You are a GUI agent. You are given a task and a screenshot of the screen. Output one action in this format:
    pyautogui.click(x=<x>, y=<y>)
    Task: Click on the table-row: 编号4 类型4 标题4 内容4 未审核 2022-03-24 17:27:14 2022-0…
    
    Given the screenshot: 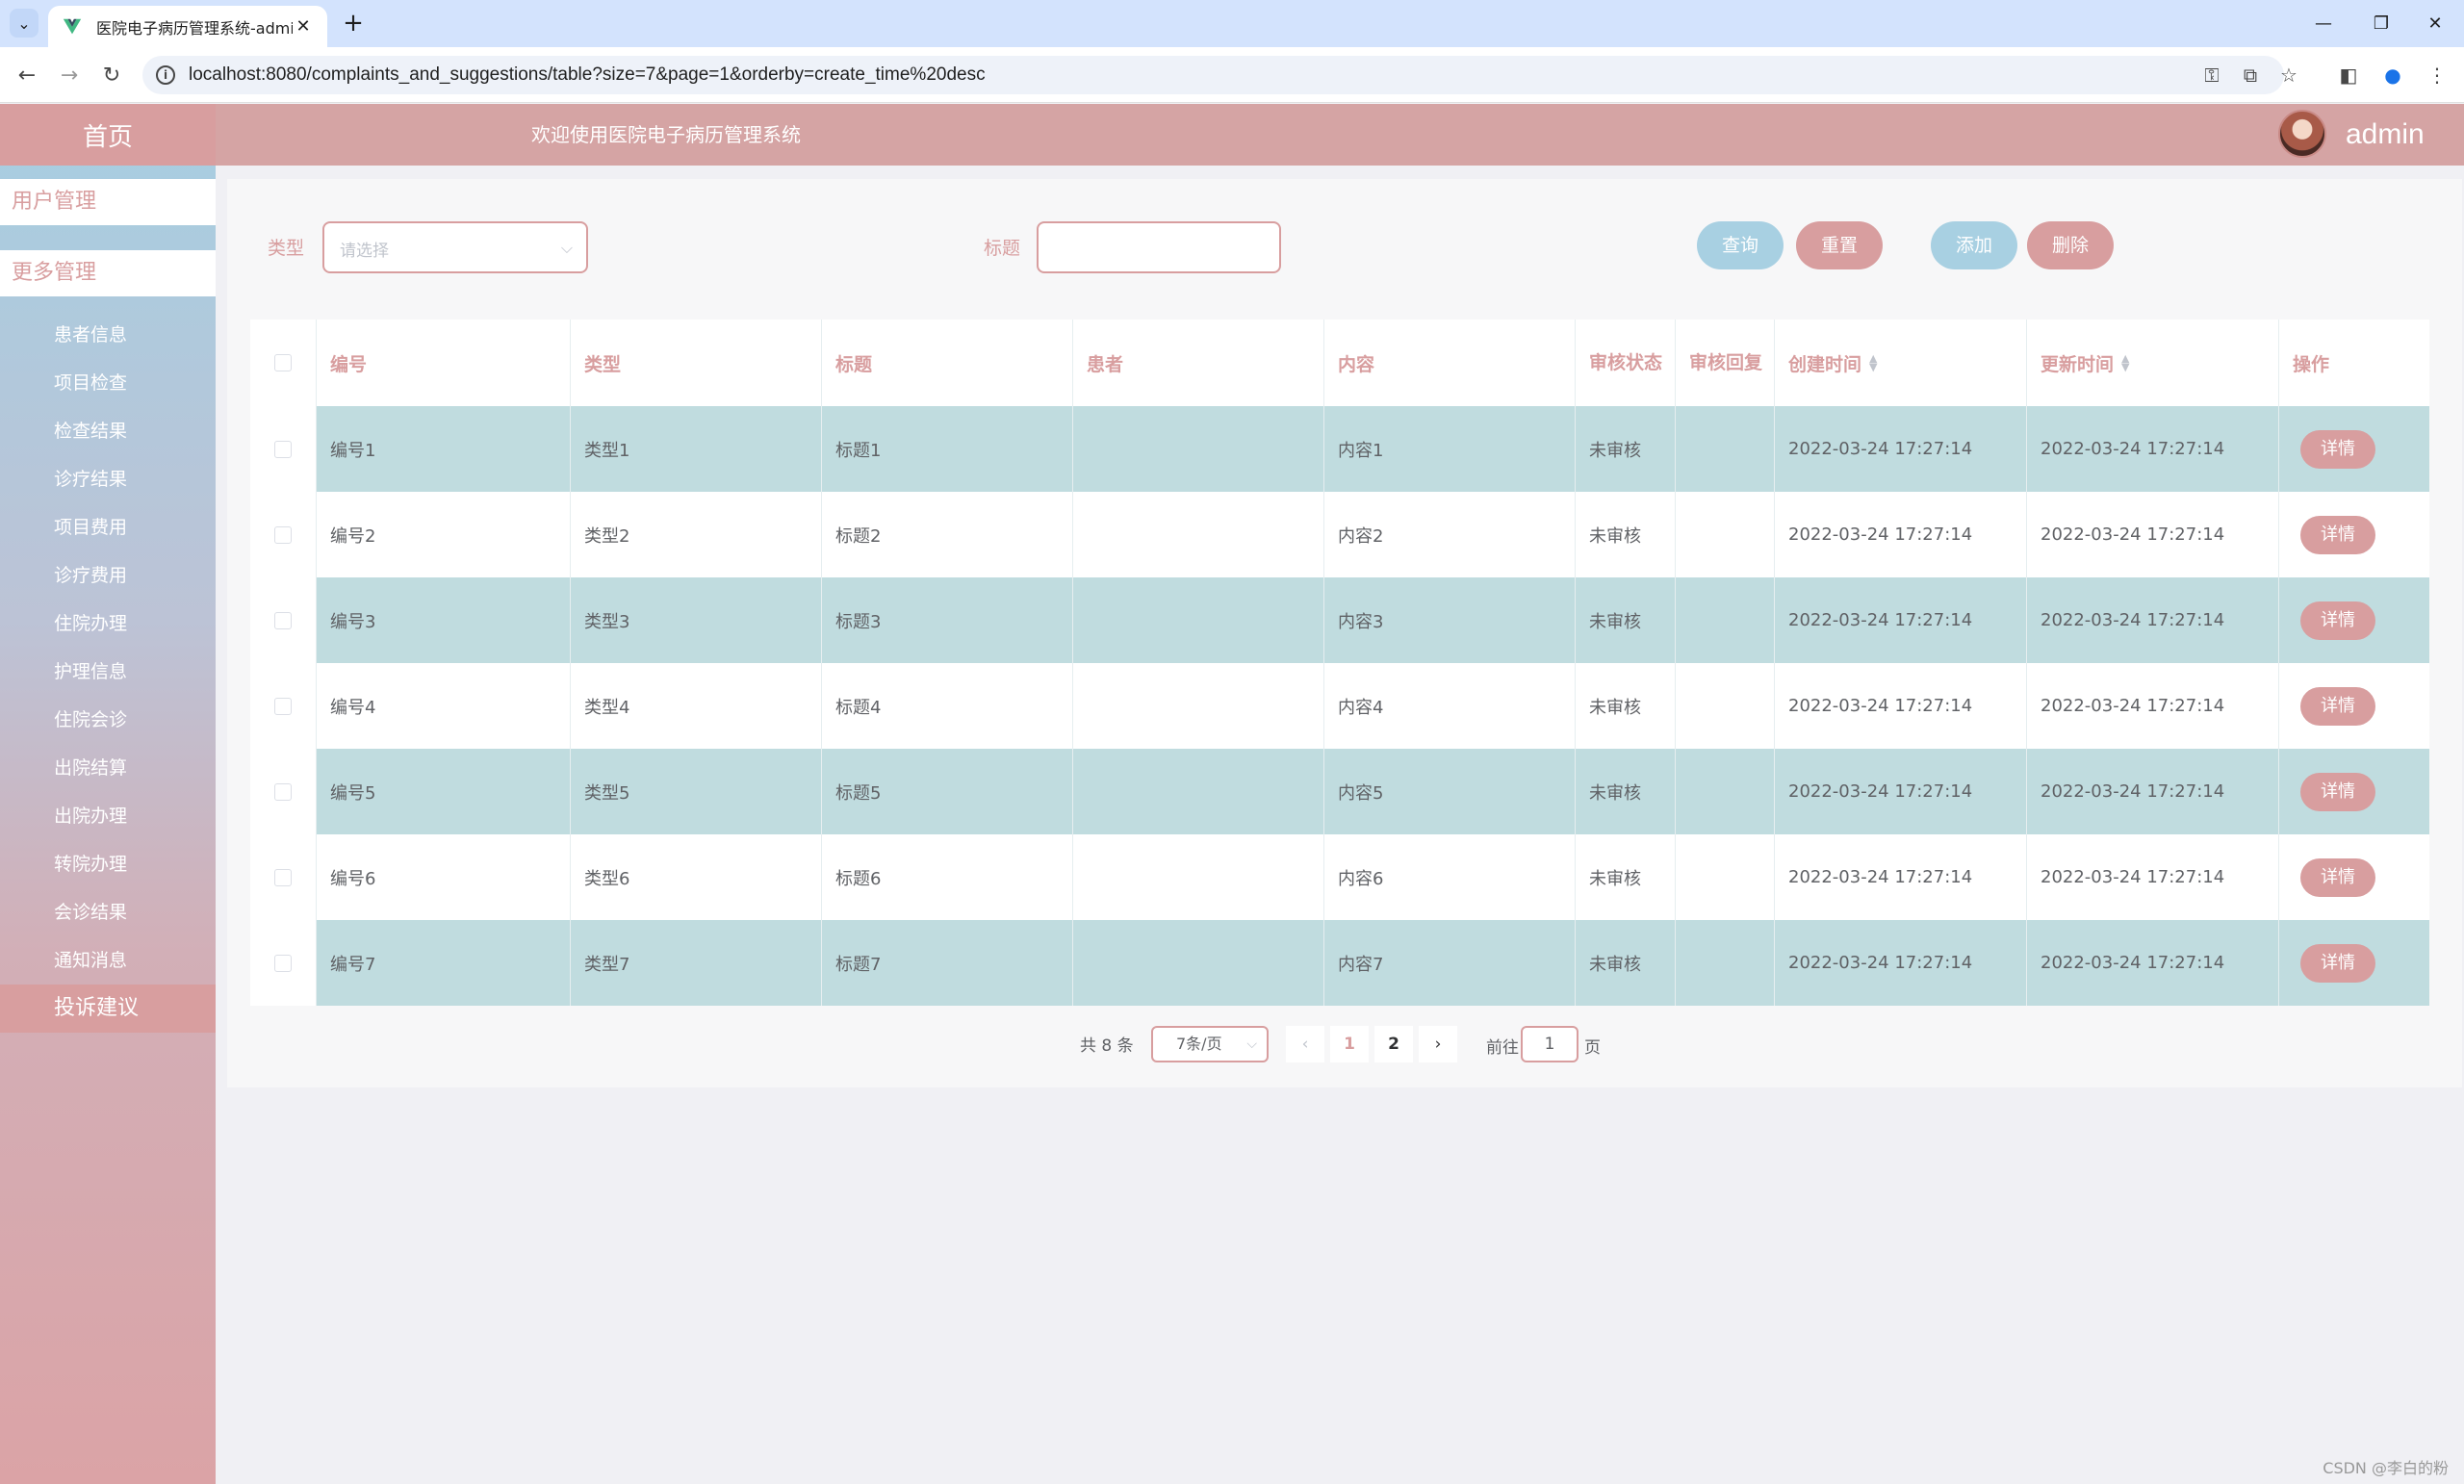 What is the action you would take?
    pyautogui.click(x=1339, y=706)
    